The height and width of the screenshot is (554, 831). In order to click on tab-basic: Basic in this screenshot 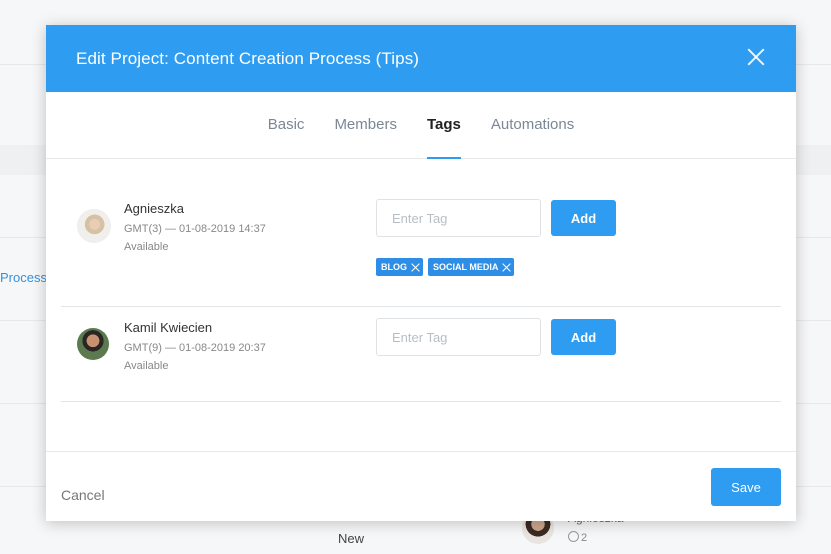, I will do `click(286, 125)`.